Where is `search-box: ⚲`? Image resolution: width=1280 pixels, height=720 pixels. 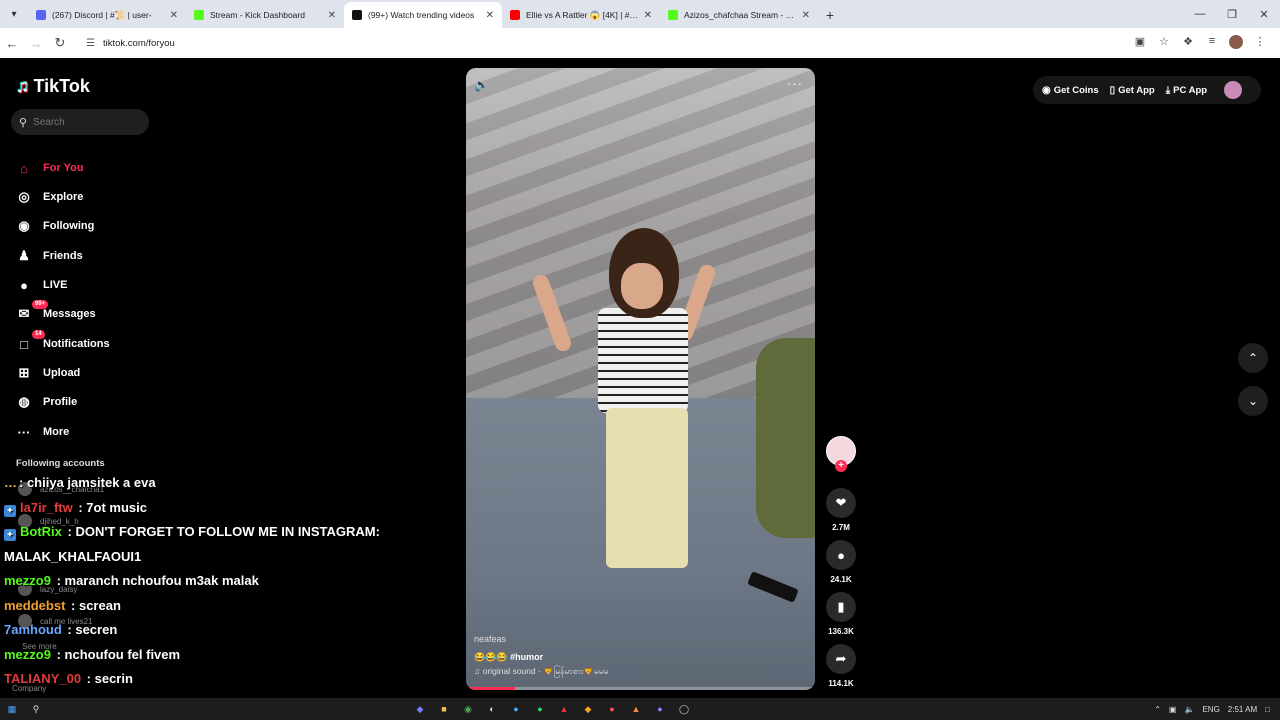 search-box: ⚲ is located at coordinates (80, 122).